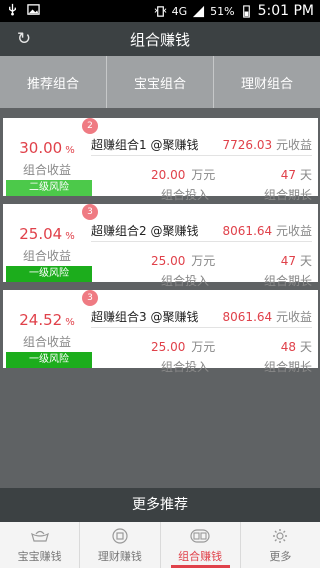 Image resolution: width=320 pixels, height=568 pixels. What do you see at coordinates (120, 536) in the screenshot?
I see `coin-icon` at bounding box center [120, 536].